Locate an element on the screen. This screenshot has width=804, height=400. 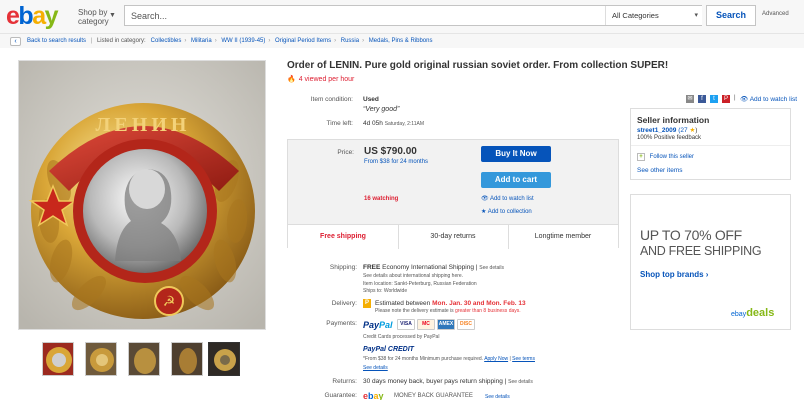
share-watch-list: 👁 Add to watch list is located at coordinates (768, 99).